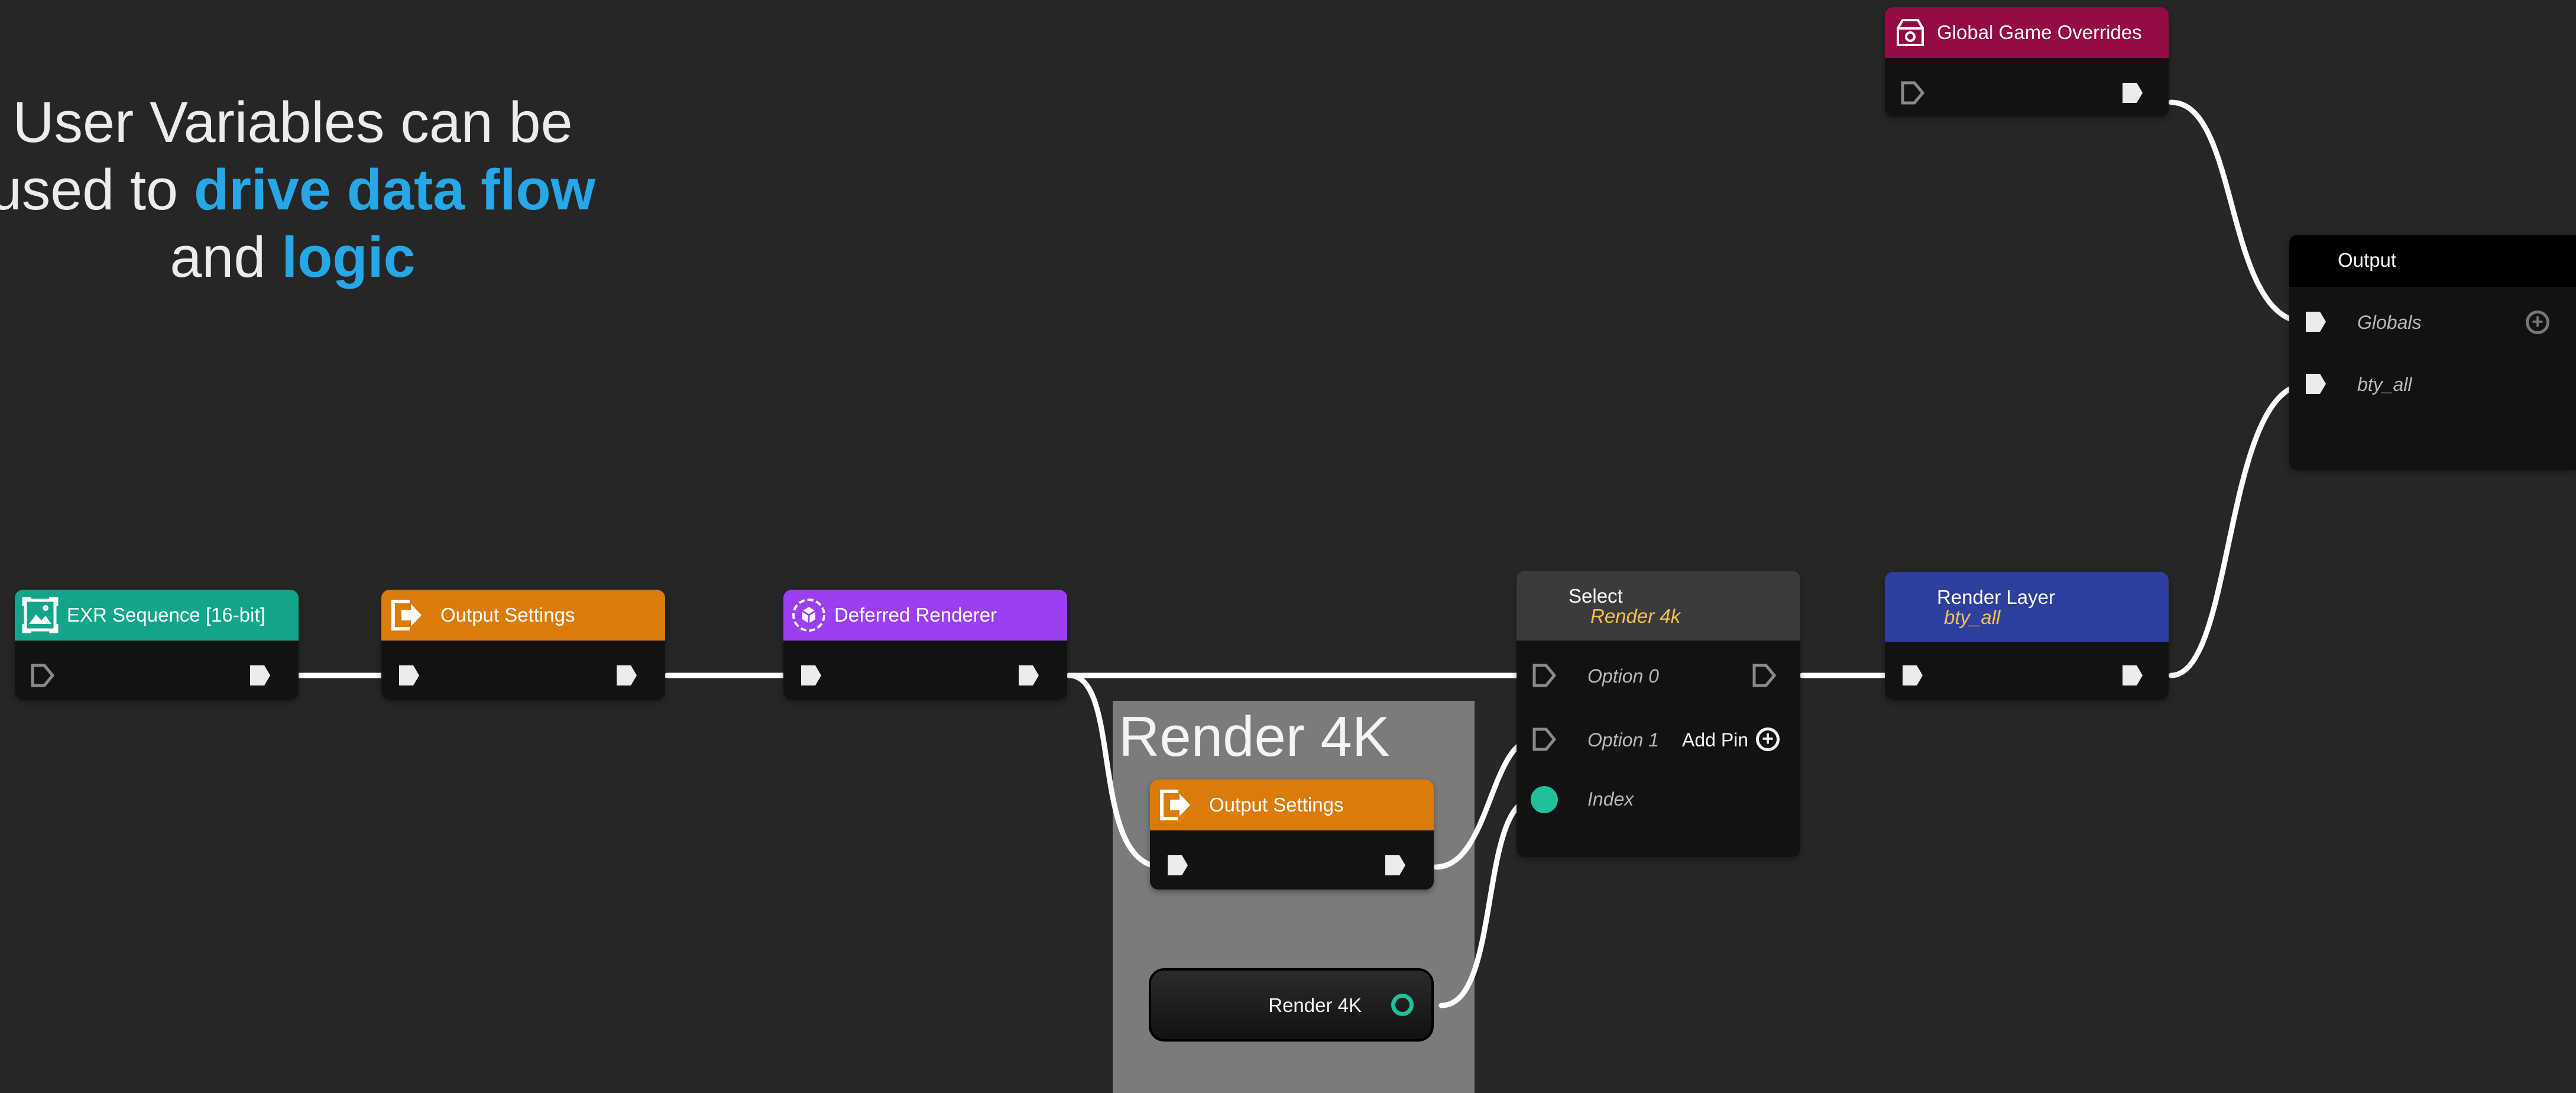 Image resolution: width=2576 pixels, height=1093 pixels. What do you see at coordinates (2432, 353) in the screenshot?
I see `node-output: Output Globals + bty_all` at bounding box center [2432, 353].